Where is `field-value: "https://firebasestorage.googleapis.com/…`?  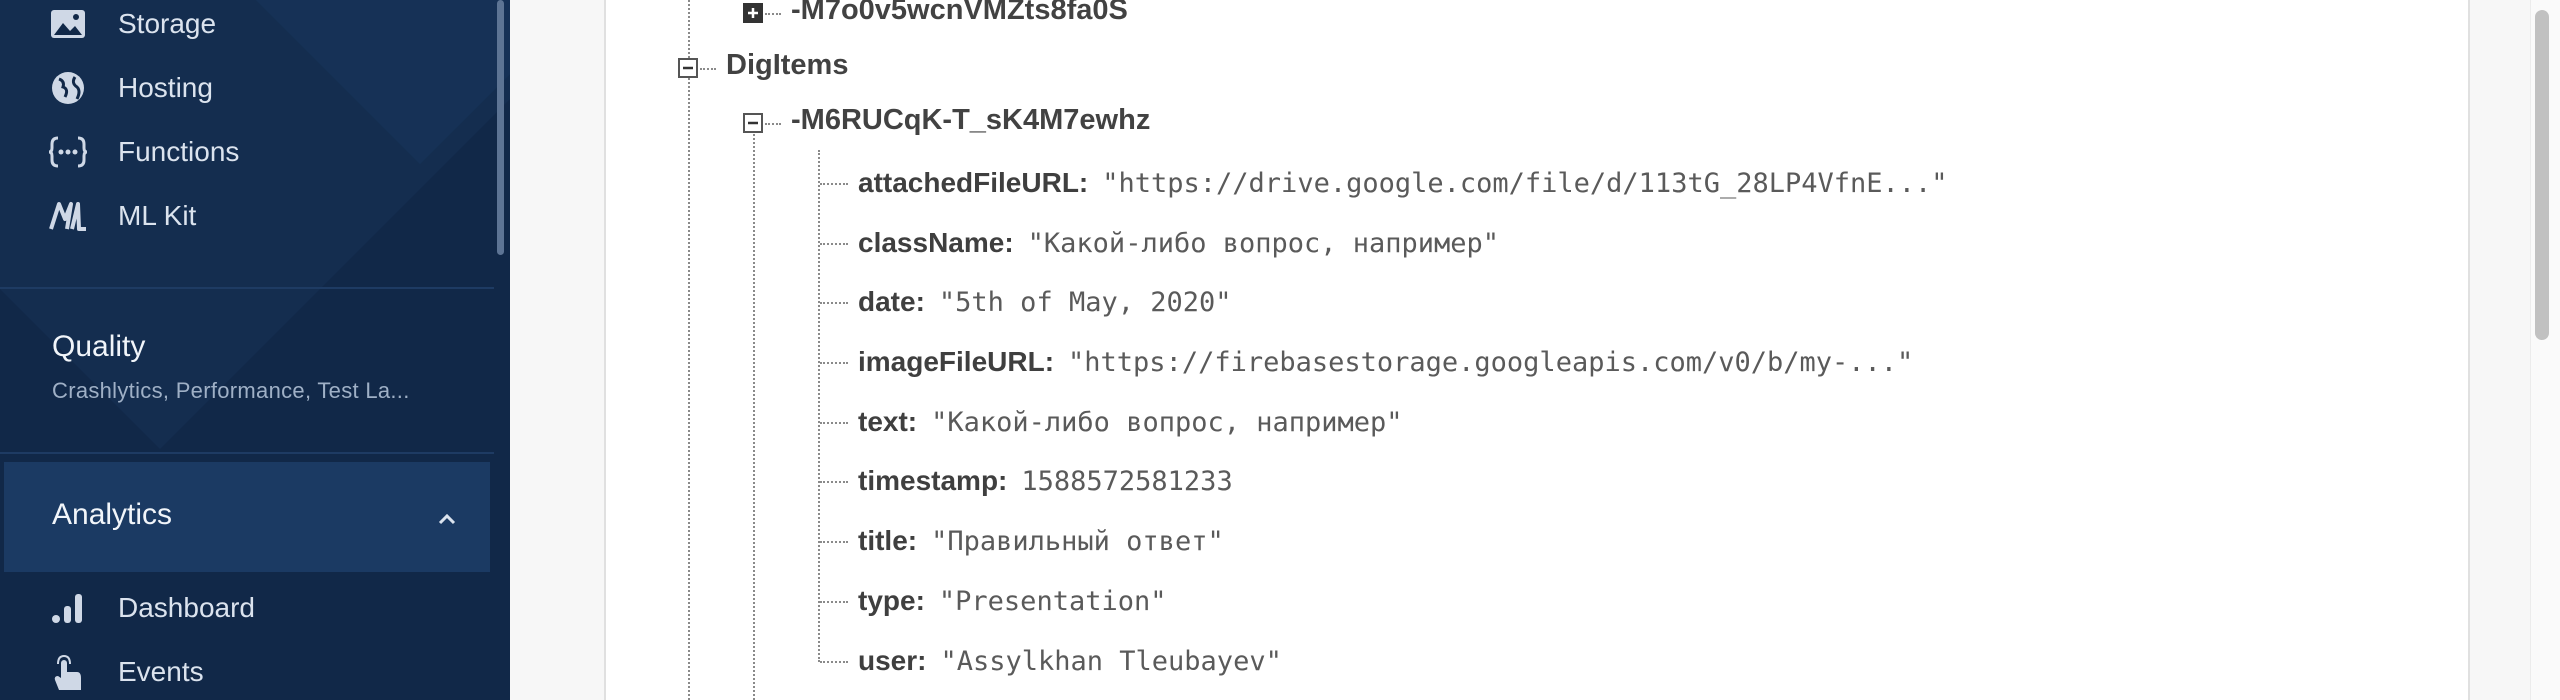
field-value: "https://firebasestorage.googleapis.com/… is located at coordinates (1490, 362).